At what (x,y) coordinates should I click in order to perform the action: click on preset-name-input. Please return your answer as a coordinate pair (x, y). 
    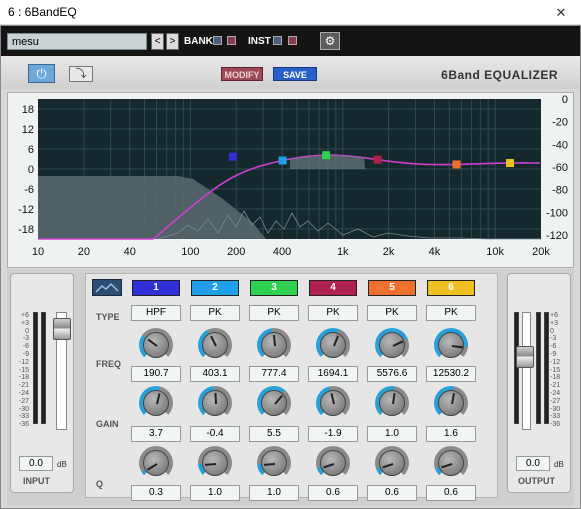
    Looking at the image, I should click on (77, 41).